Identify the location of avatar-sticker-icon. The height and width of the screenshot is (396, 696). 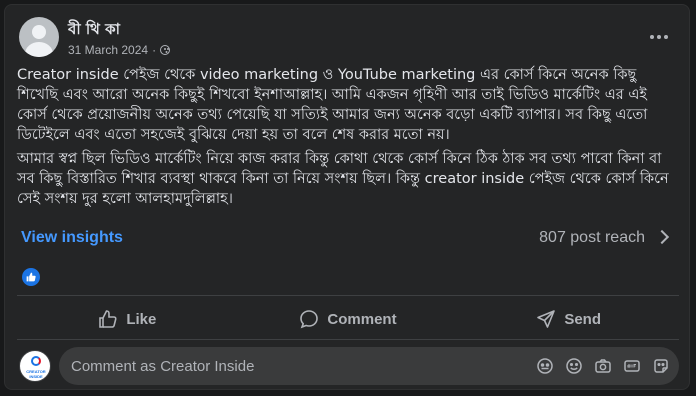
(545, 366).